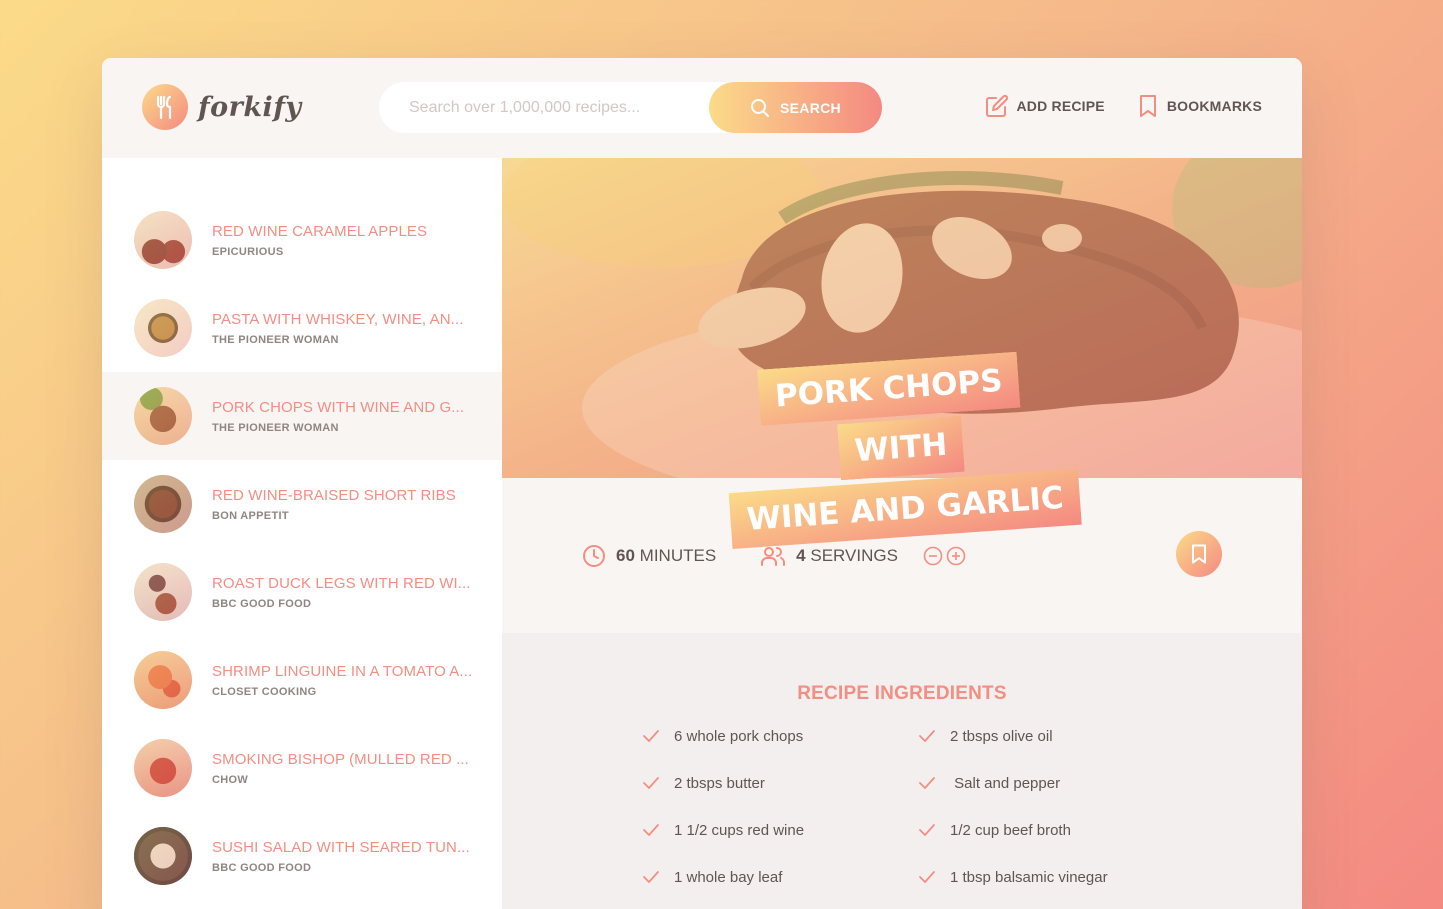 This screenshot has height=909, width=1443. I want to click on result-item: SMOKING BISHOP (MULLED RED ... CHOW, so click(302, 768).